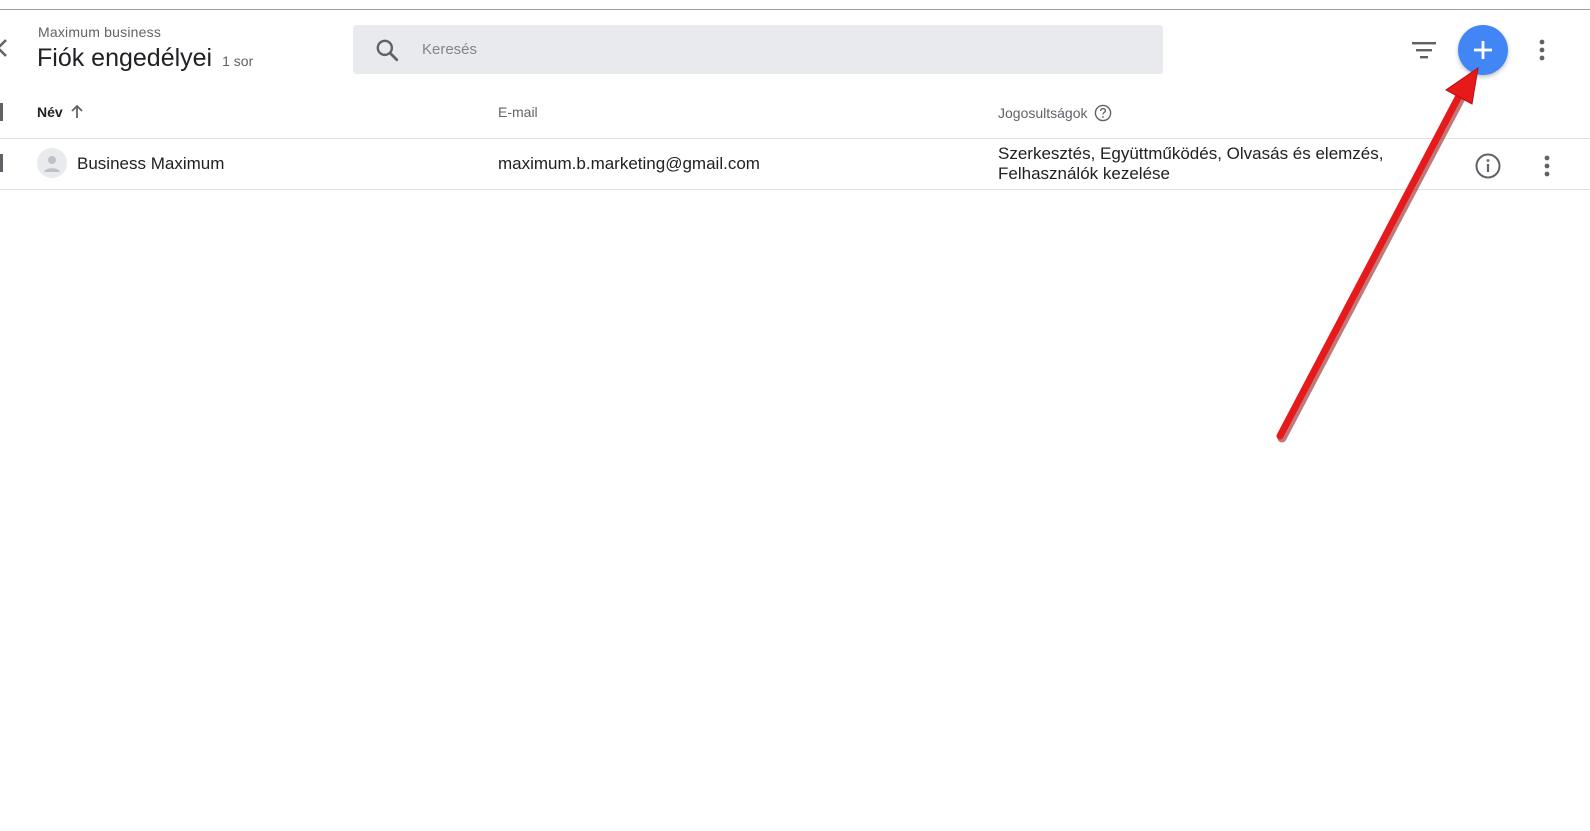  I want to click on row-checkbox, so click(1, 163).